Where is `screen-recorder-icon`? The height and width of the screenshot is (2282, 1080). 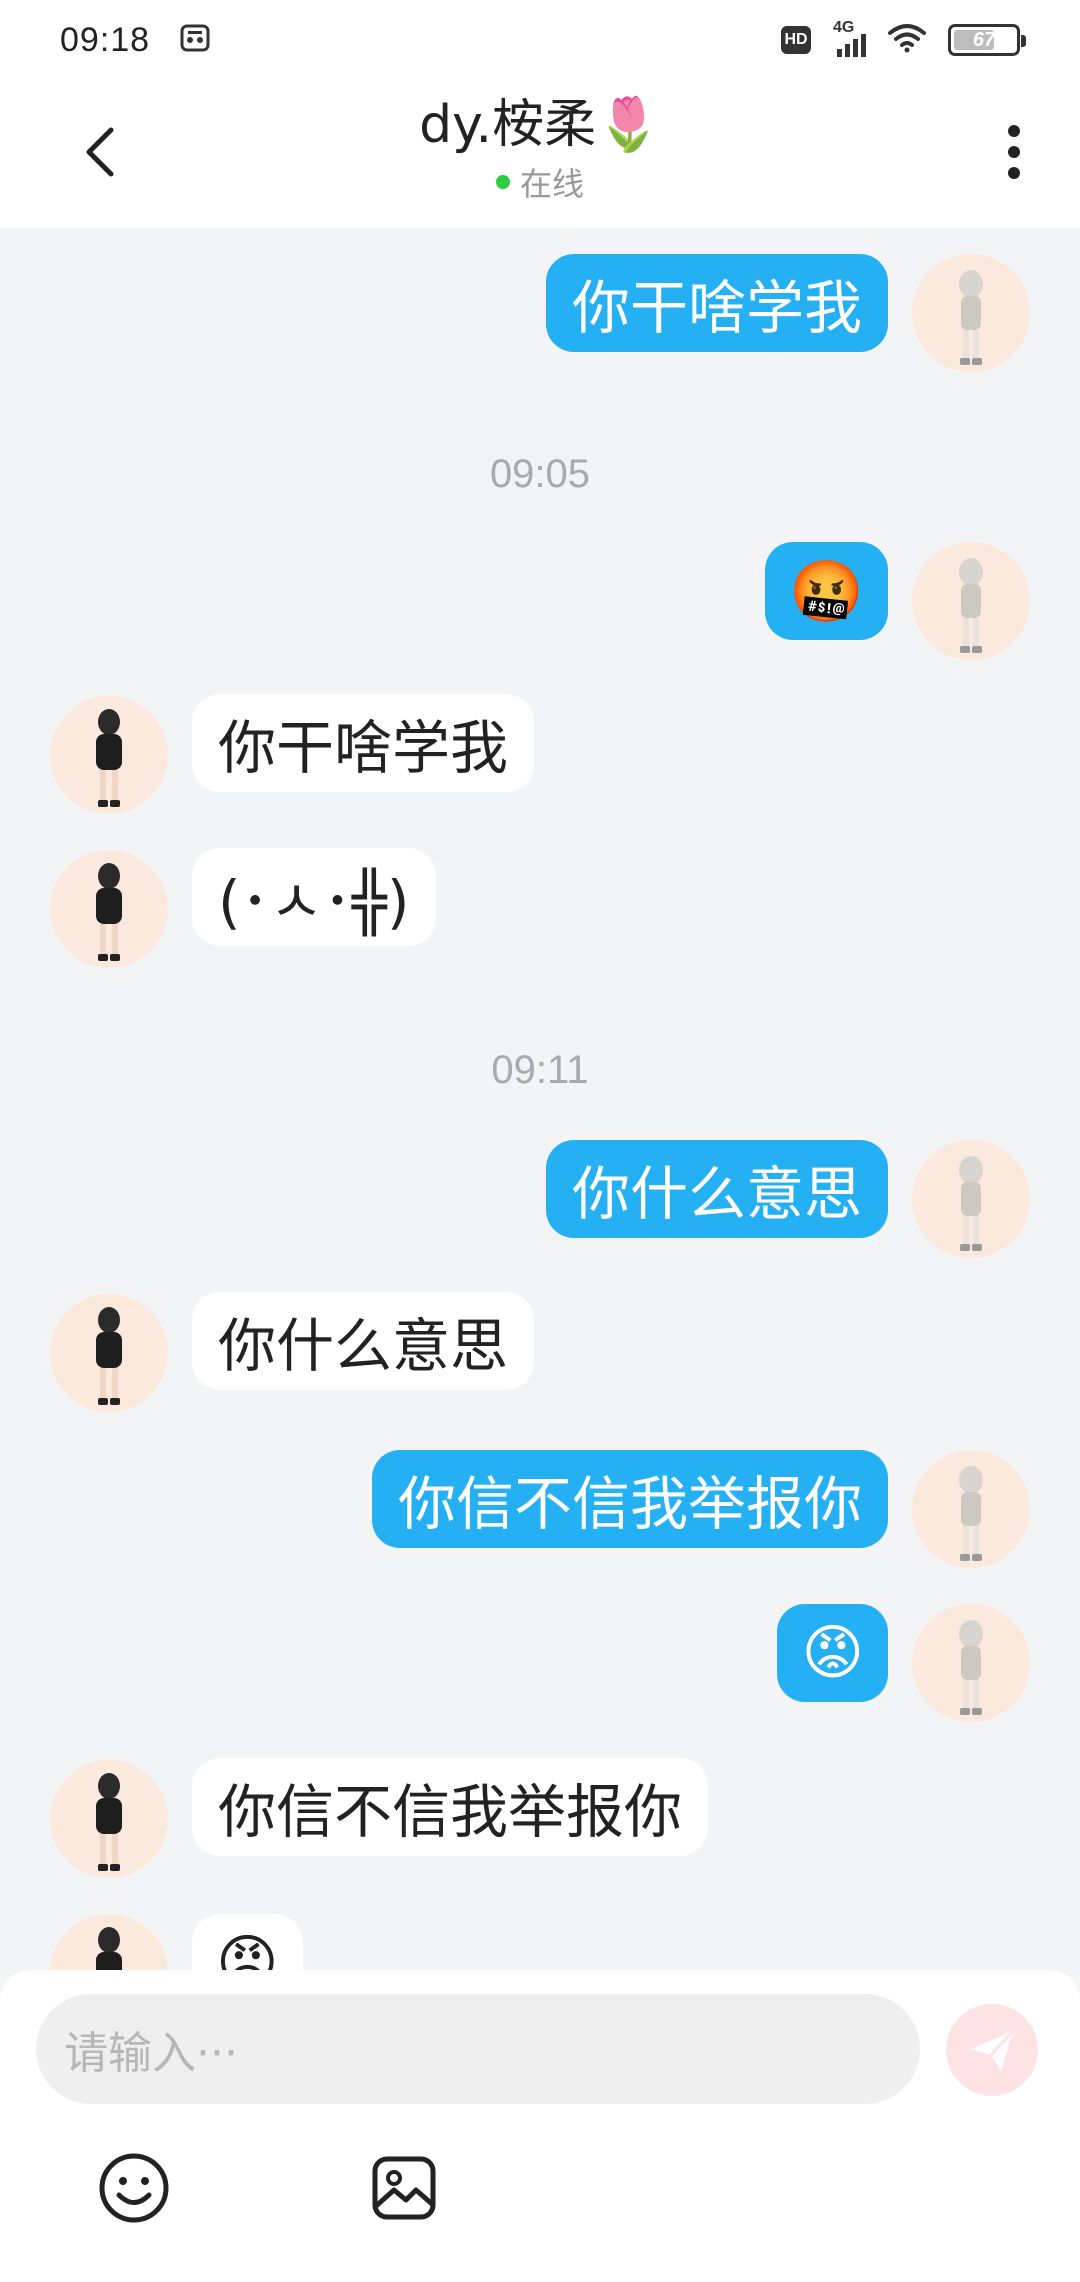 screen-recorder-icon is located at coordinates (195, 40).